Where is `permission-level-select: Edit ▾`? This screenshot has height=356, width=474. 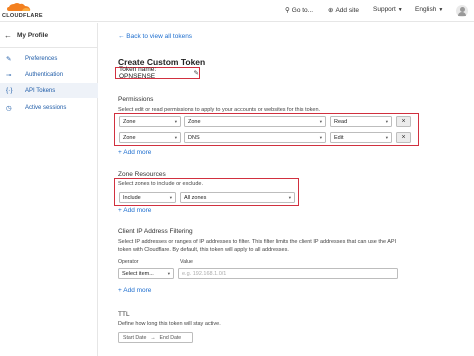 permission-level-select: Edit ▾ is located at coordinates (361, 137).